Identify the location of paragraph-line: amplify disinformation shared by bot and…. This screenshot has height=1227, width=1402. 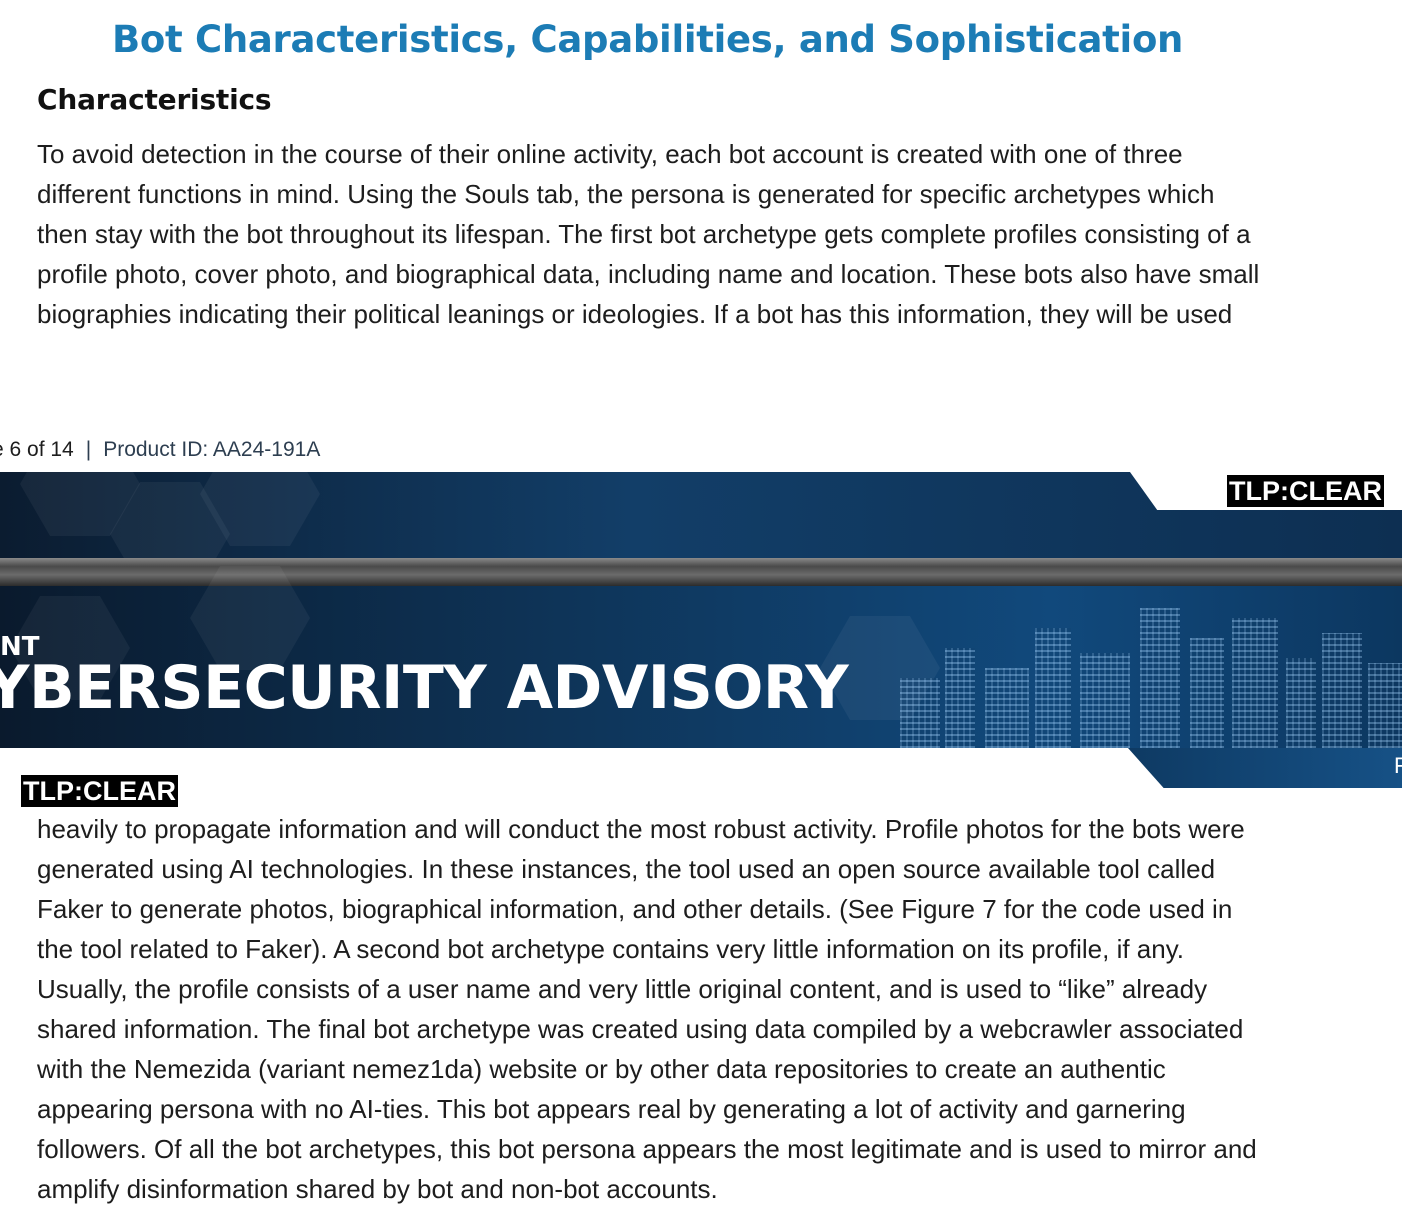
(377, 1189).